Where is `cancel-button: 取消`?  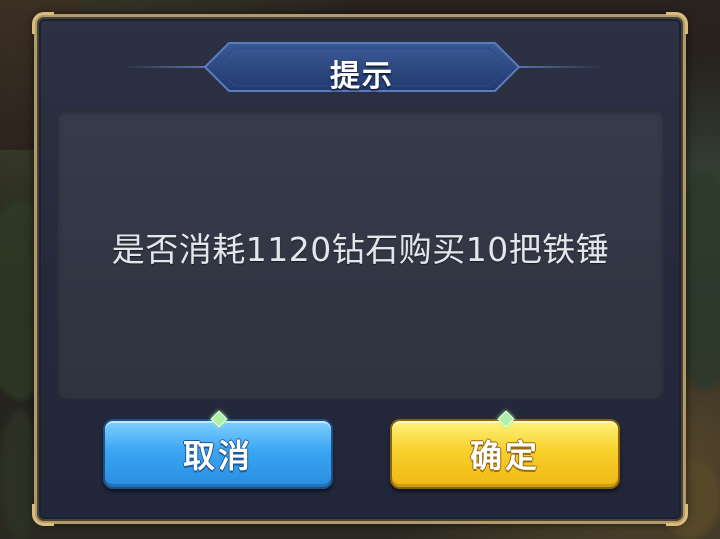
cancel-button: 取消 is located at coordinates (218, 449).